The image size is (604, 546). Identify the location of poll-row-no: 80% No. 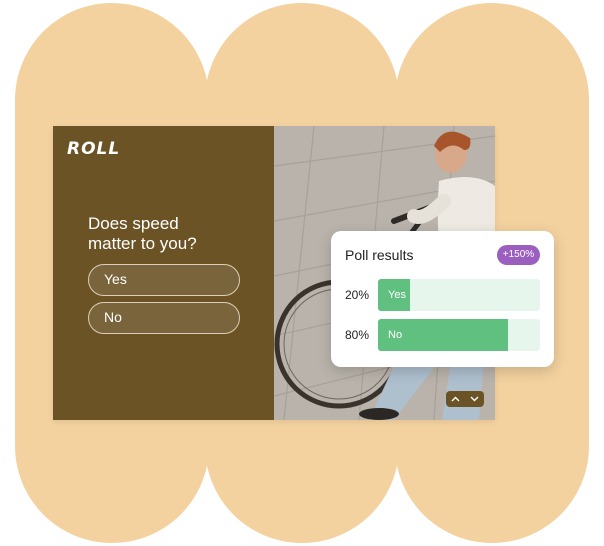
(442, 335).